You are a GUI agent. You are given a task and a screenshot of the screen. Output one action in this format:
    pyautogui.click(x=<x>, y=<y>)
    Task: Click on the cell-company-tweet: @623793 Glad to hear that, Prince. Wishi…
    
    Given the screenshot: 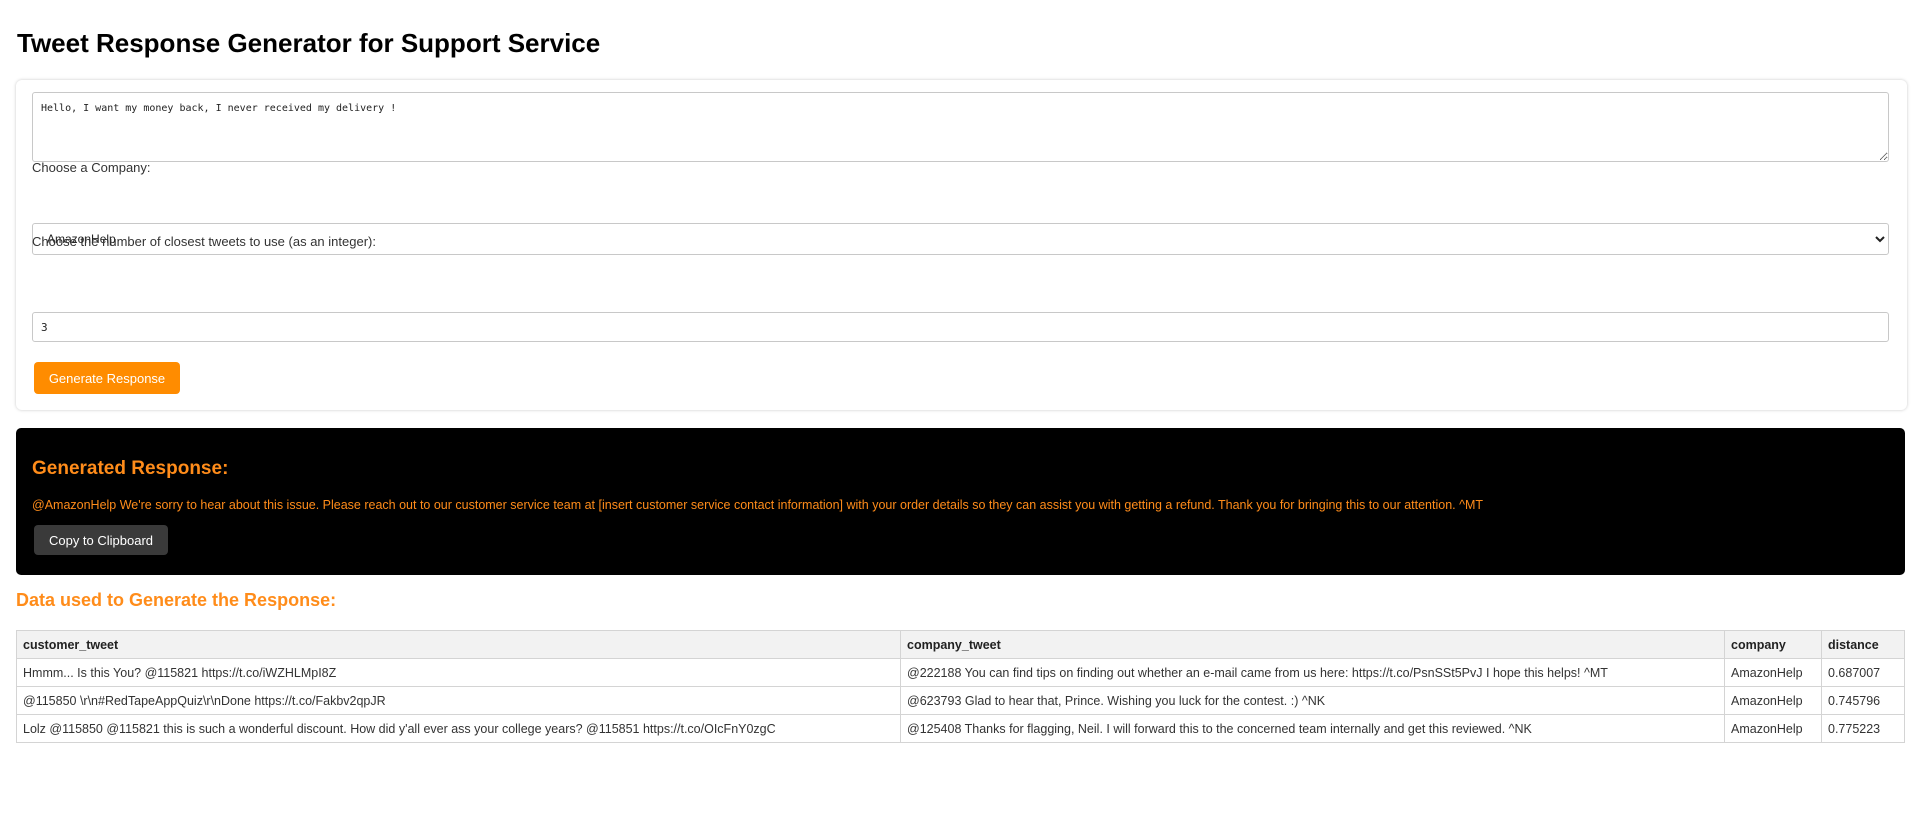 What is the action you would take?
    pyautogui.click(x=1312, y=700)
    